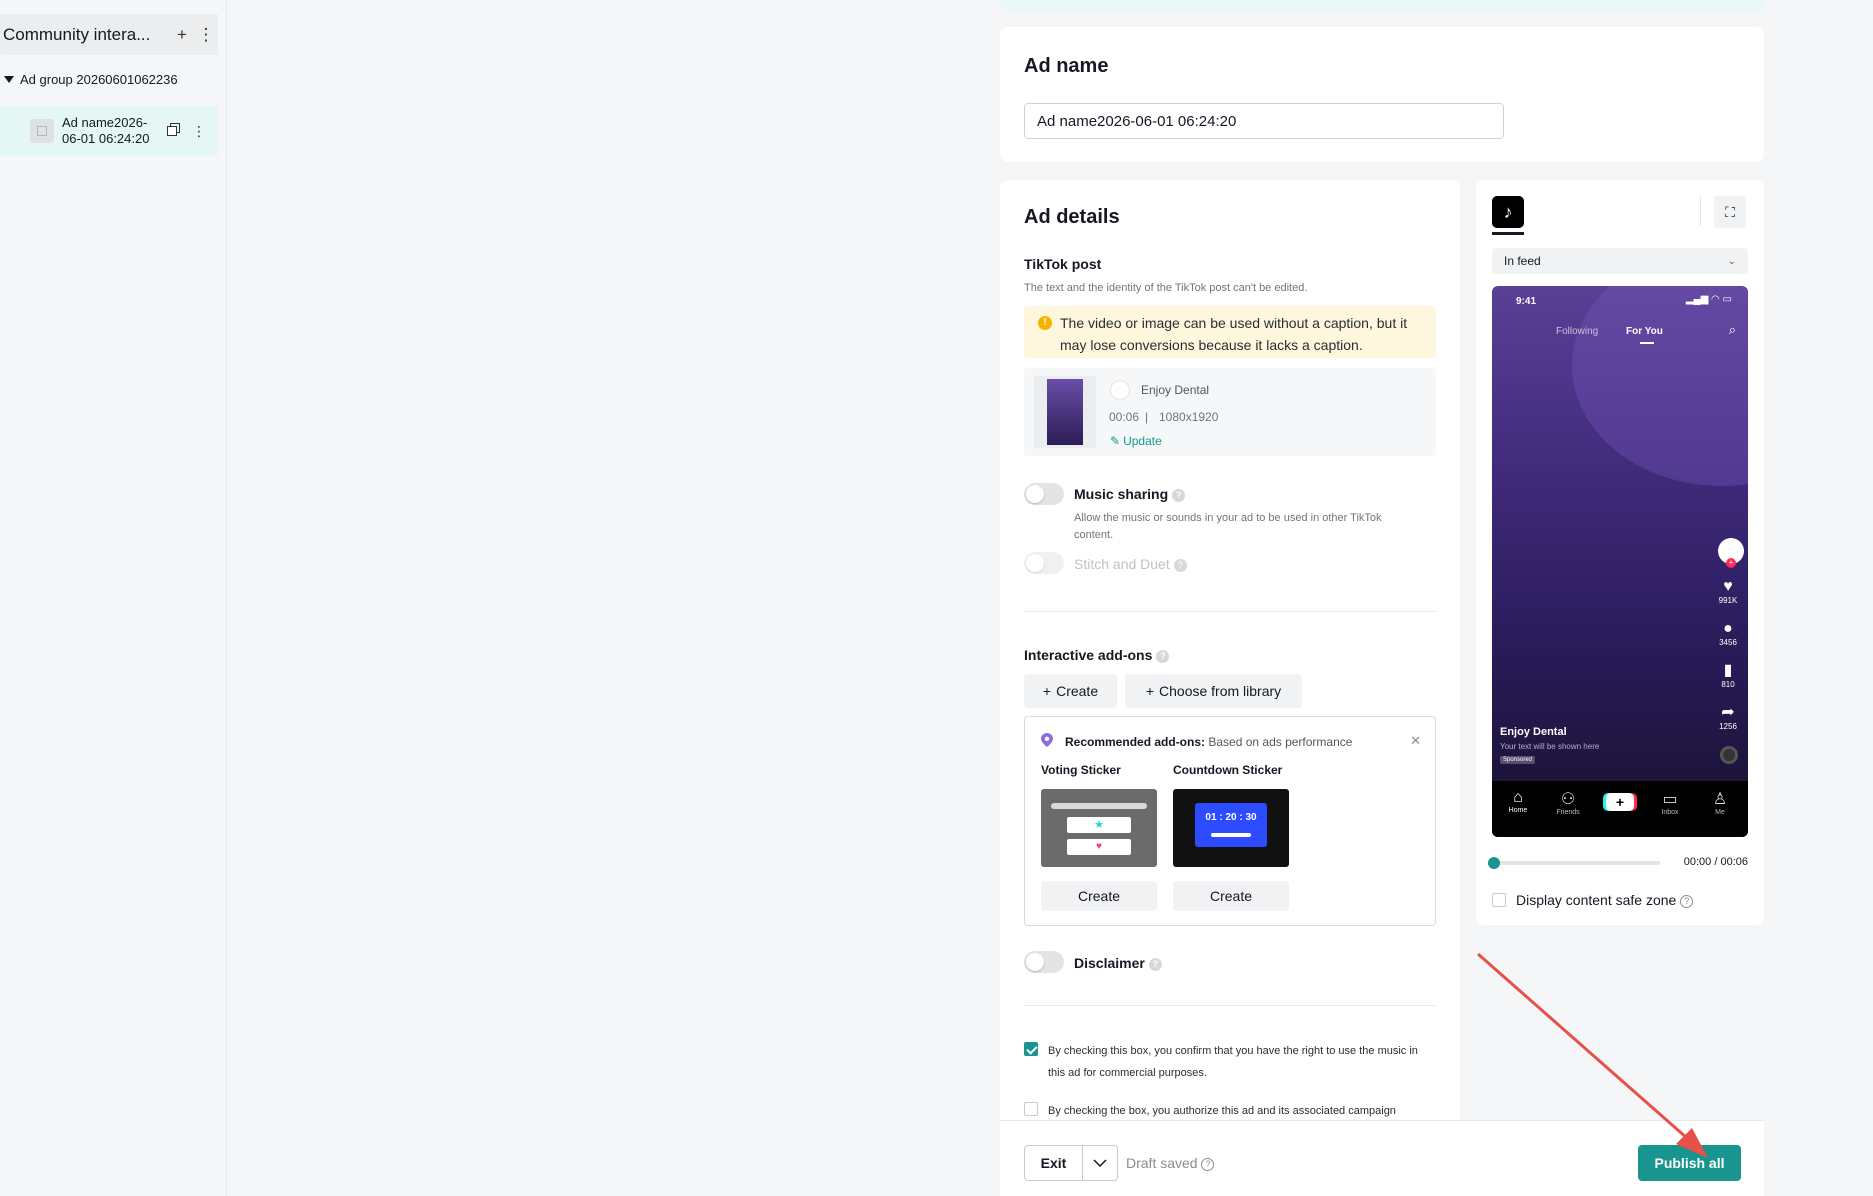 This screenshot has height=1196, width=1873. I want to click on annotation-arrow-icon, so click(1592, 1055).